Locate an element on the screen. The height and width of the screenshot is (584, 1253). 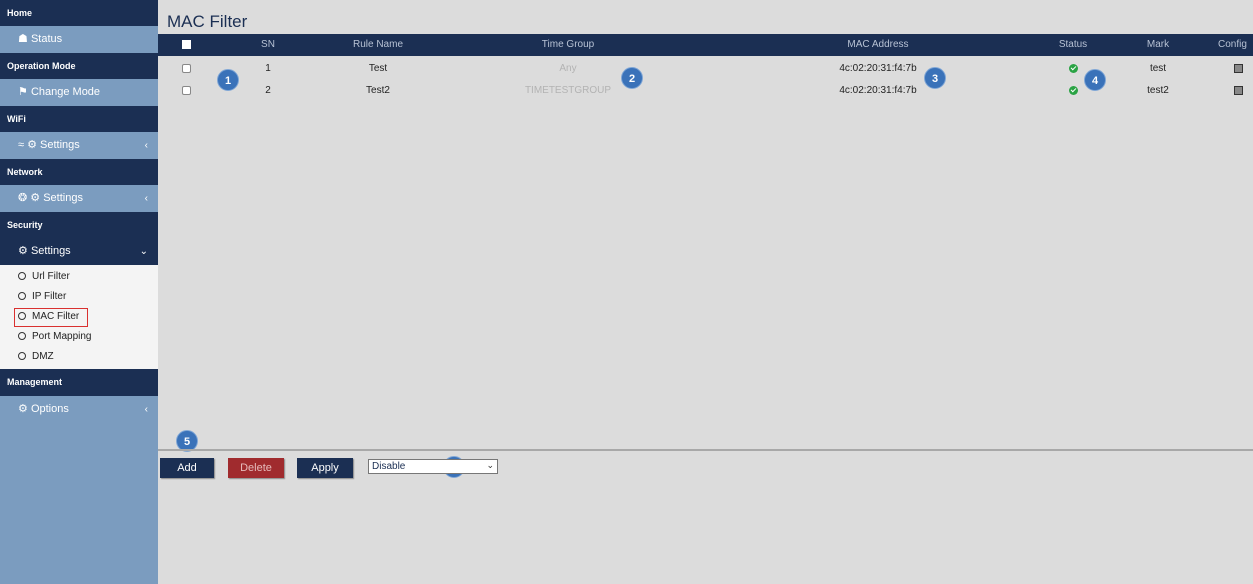
delete-button: Delete is located at coordinates (256, 468).